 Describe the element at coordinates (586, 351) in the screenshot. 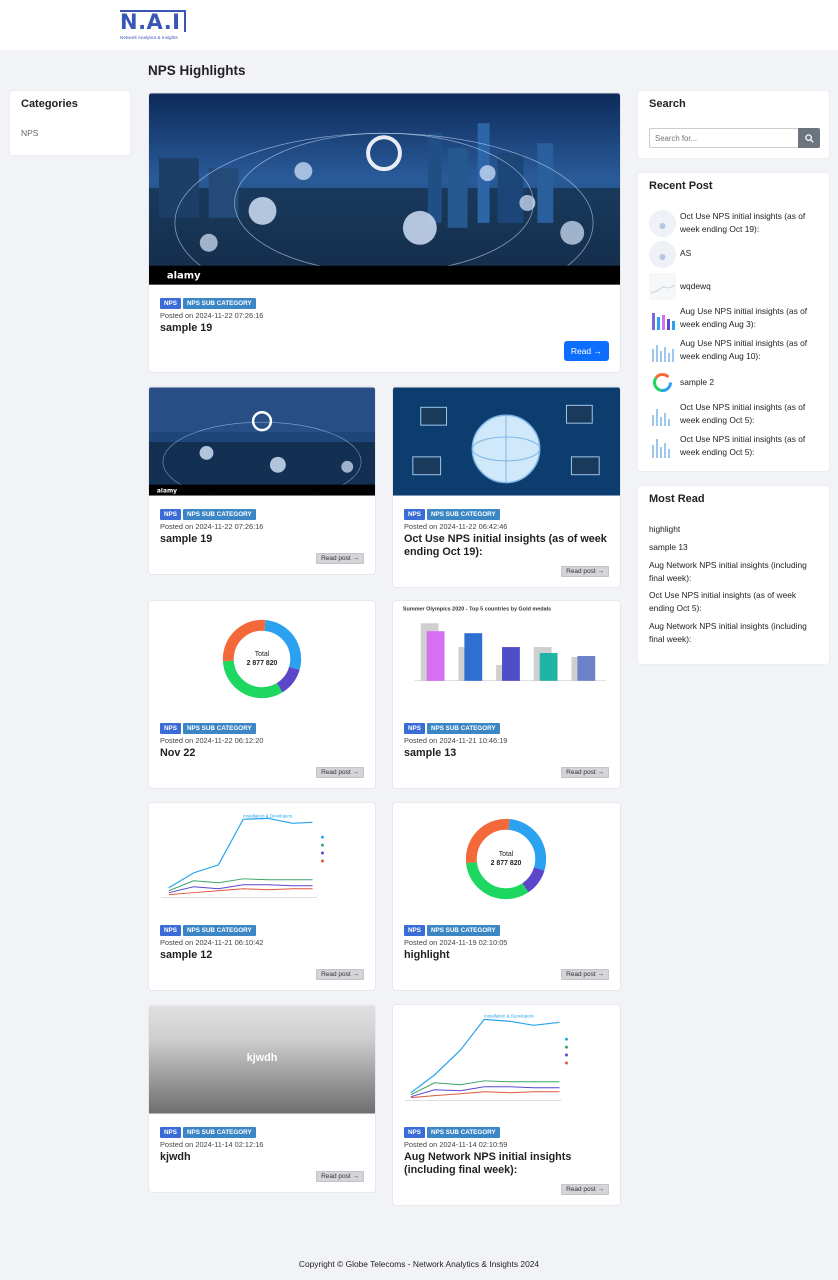

I see `read-button: Read →` at that location.